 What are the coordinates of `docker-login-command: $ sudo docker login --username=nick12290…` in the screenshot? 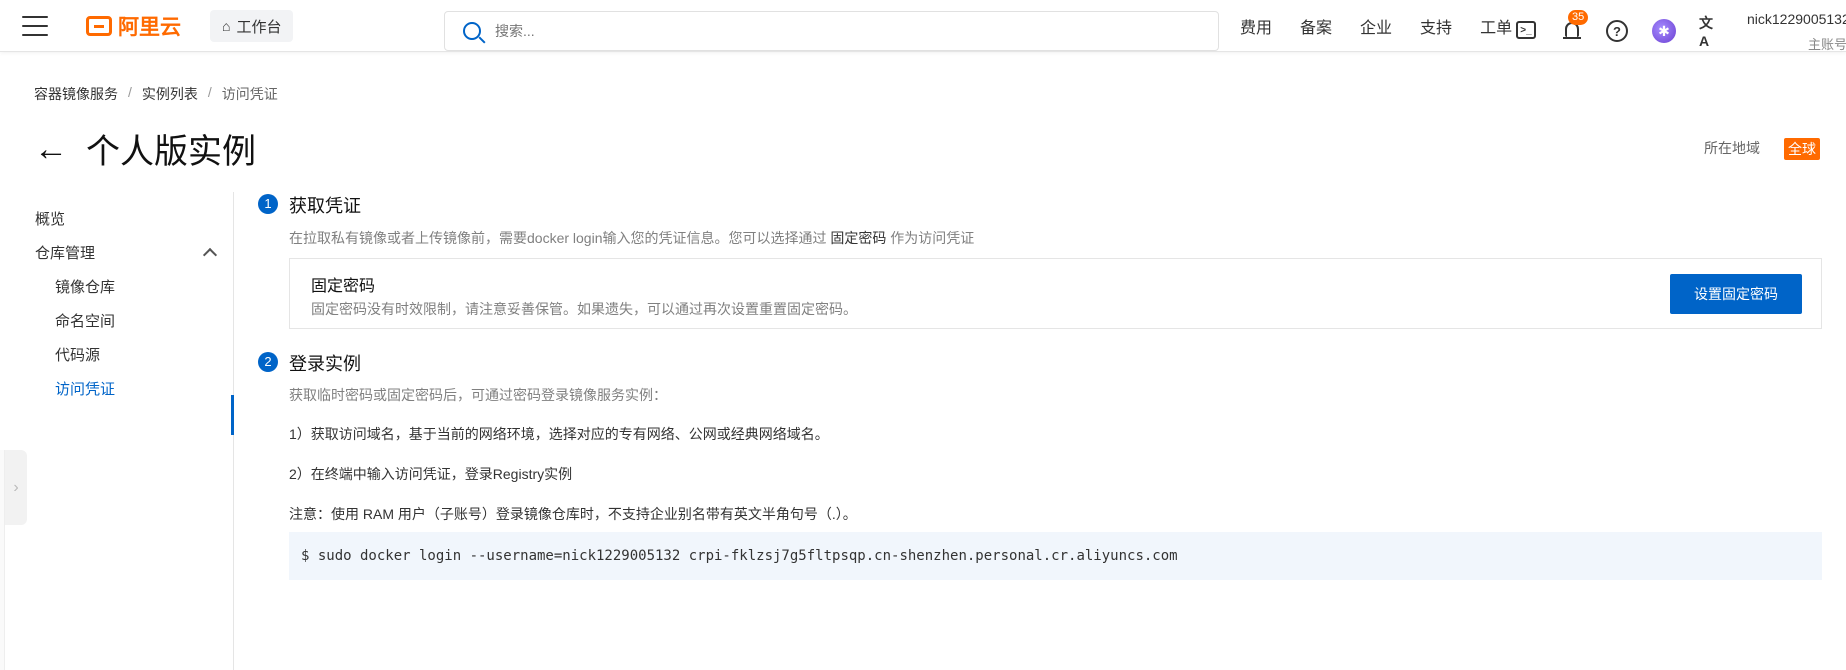 It's located at (1055, 556).